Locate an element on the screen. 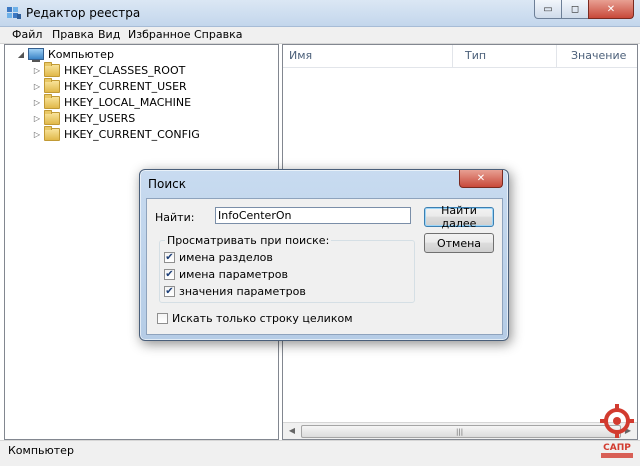  collapse-icon: ◢ is located at coordinates (21, 54).